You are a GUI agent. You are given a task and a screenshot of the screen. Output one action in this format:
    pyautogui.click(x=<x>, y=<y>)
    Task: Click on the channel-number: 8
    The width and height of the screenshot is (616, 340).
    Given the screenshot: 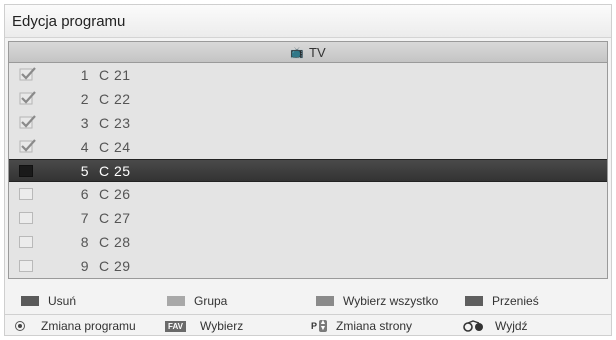 What is the action you would take?
    pyautogui.click(x=84, y=242)
    